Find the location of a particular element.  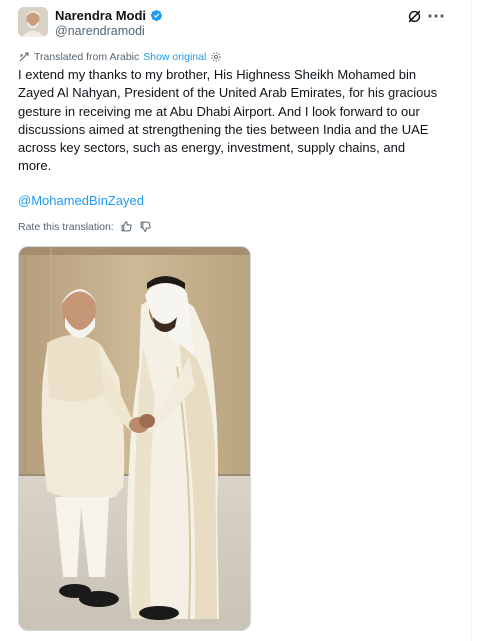

rate-translation-row: Rate this translation: is located at coordinates (85, 226).